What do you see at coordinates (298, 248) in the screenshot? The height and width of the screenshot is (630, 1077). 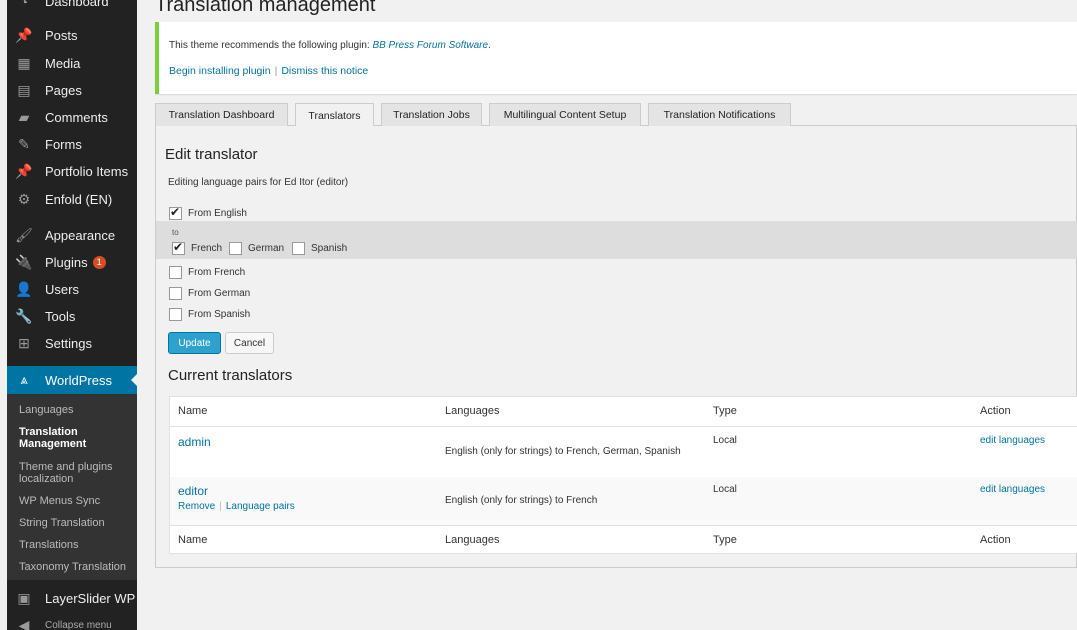 I see `to-spanish-checkbox` at bounding box center [298, 248].